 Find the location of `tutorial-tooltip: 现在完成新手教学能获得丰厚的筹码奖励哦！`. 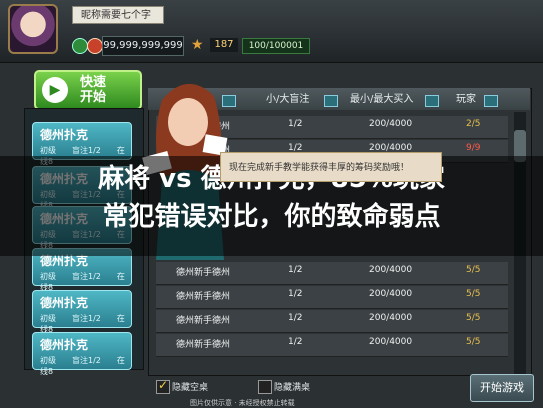

tutorial-tooltip: 现在完成新手教学能获得丰厚的筹码奖励哦！ is located at coordinates (331, 167).